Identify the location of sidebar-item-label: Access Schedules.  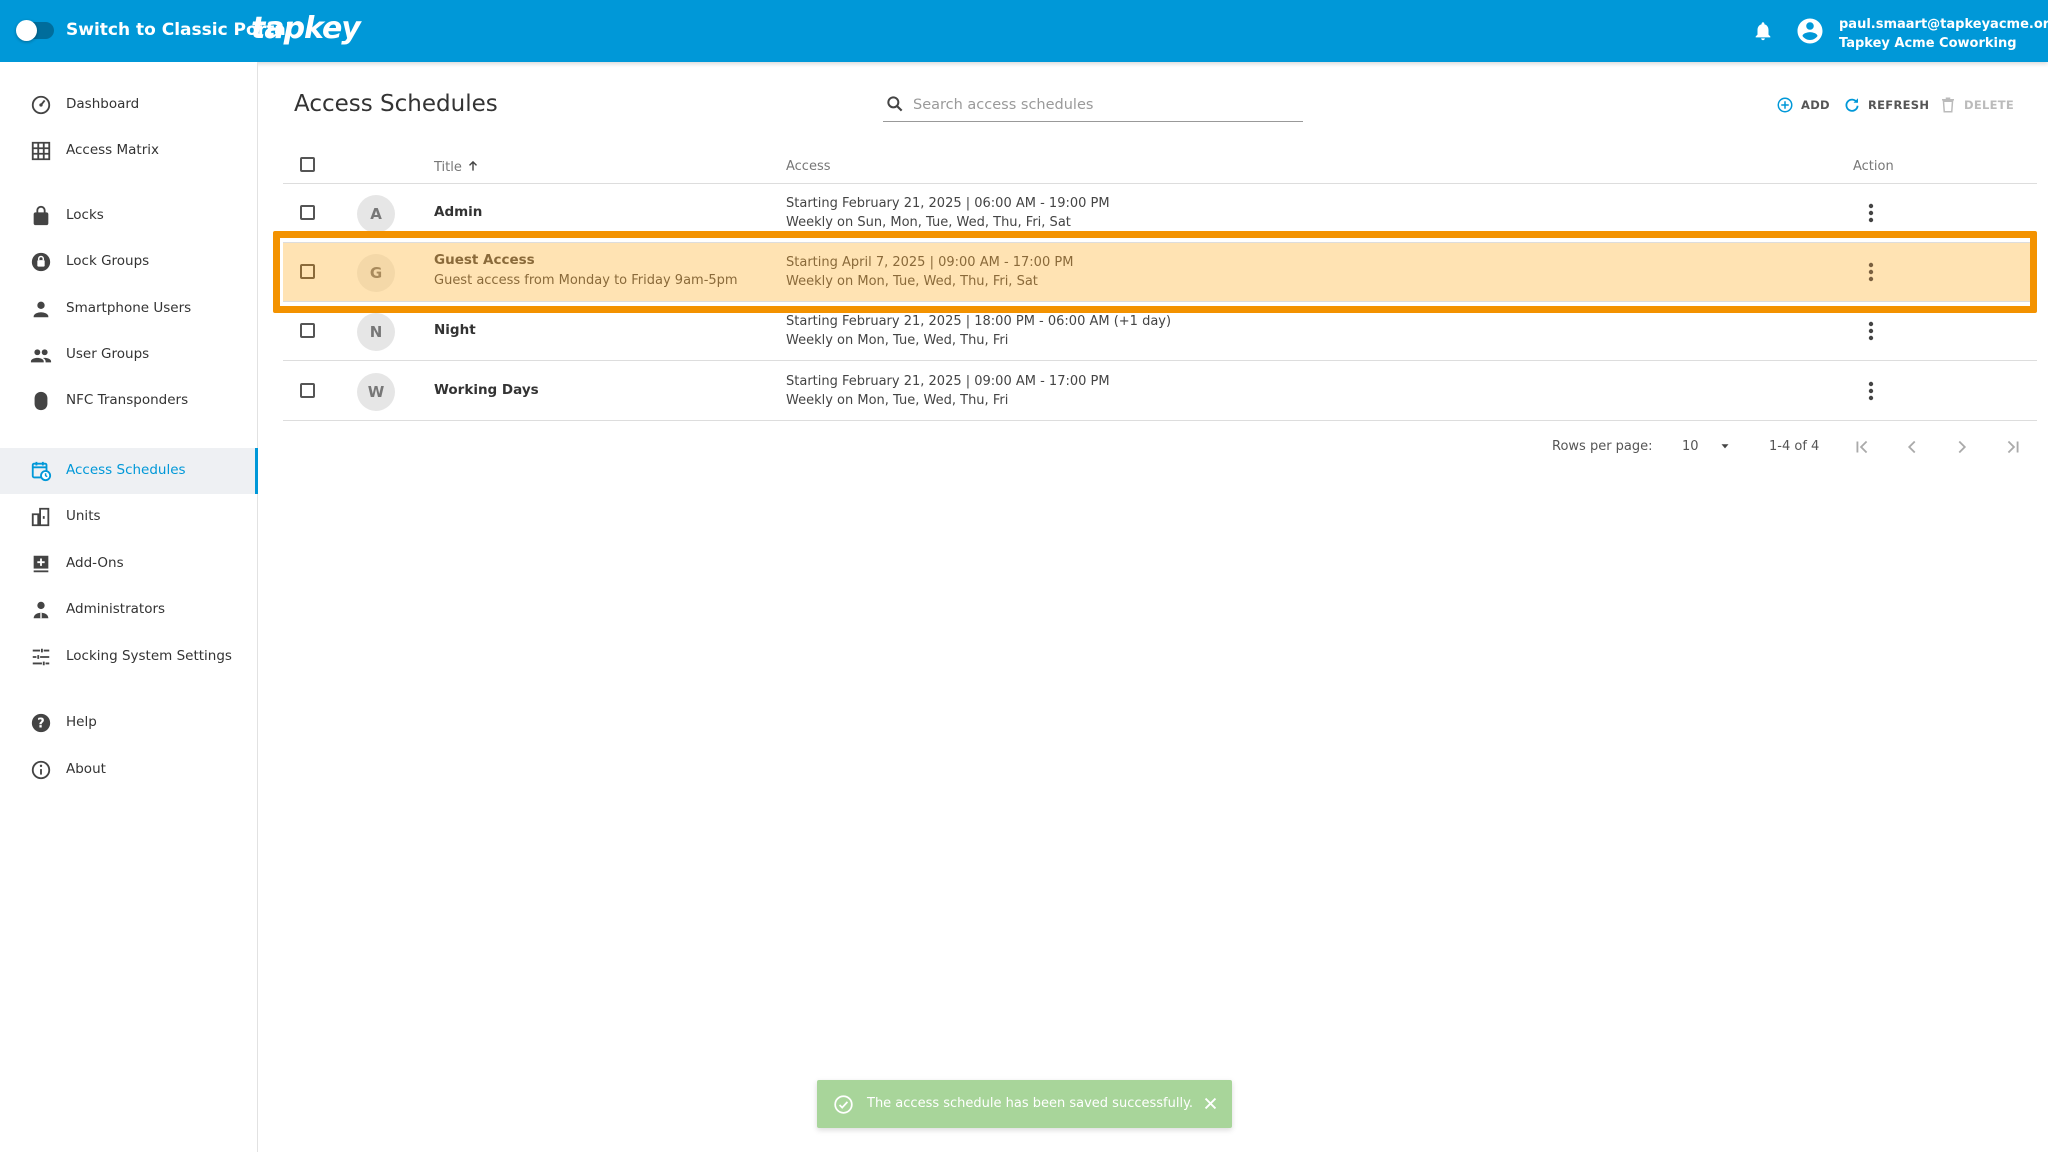
(126, 470).